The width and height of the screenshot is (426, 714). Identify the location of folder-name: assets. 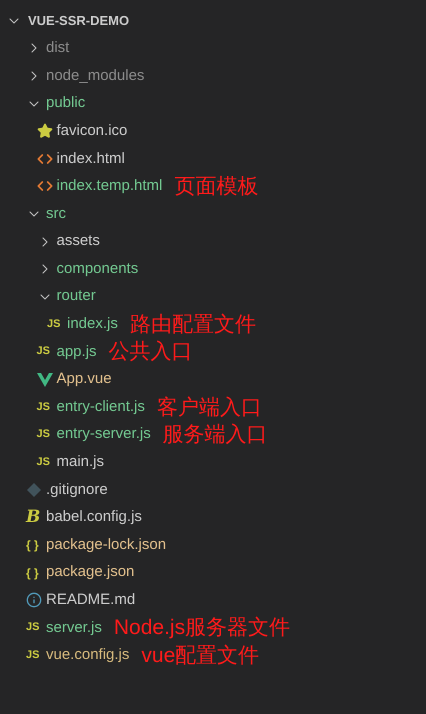
(78, 241).